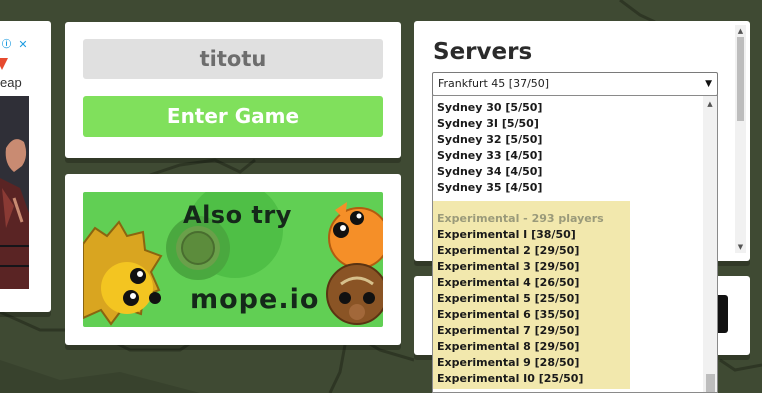 The width and height of the screenshot is (762, 393). I want to click on ad-image, so click(14, 192).